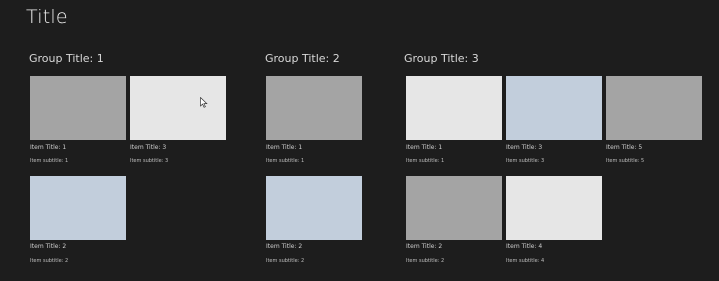  I want to click on tile-group1-item3, so click(178, 108).